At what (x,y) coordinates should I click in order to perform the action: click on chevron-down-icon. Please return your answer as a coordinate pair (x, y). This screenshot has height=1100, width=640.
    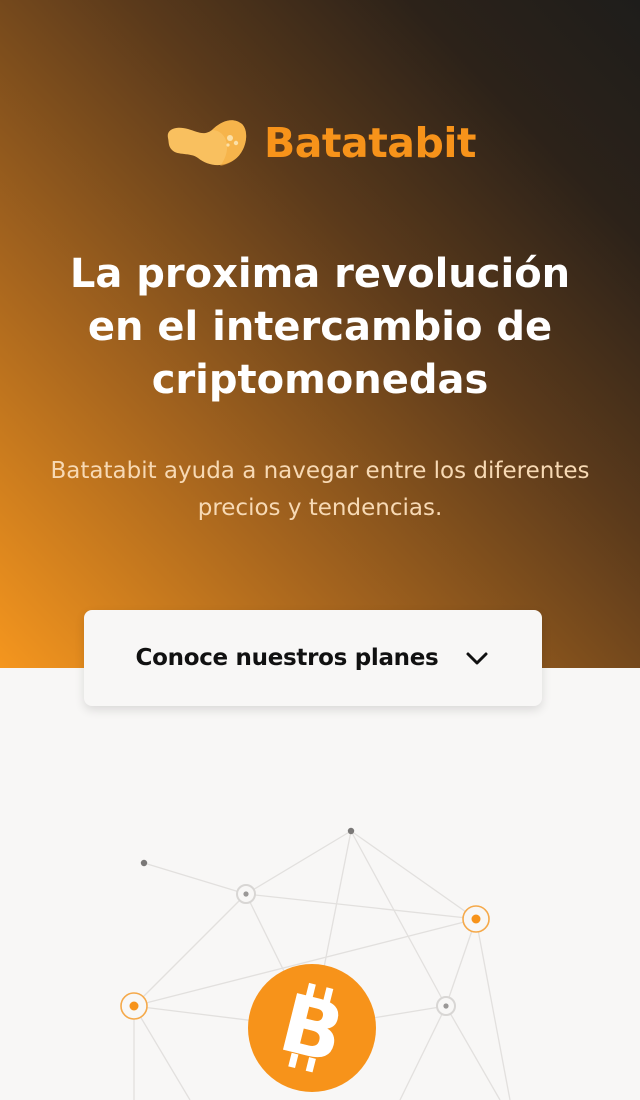
    Looking at the image, I should click on (477, 658).